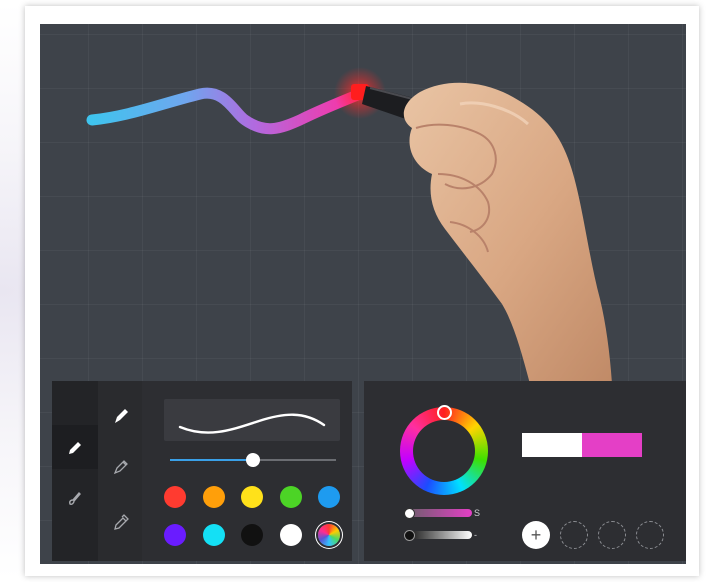 The width and height of the screenshot is (707, 582). Describe the element at coordinates (438, 535) in the screenshot. I see `brightness-slider` at that location.